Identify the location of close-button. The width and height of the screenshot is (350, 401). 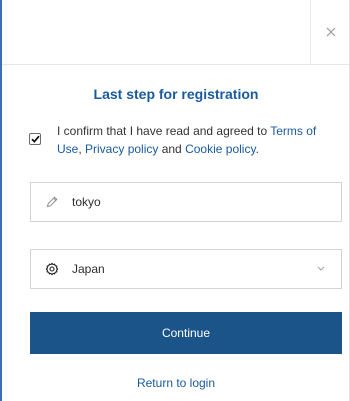
(330, 32).